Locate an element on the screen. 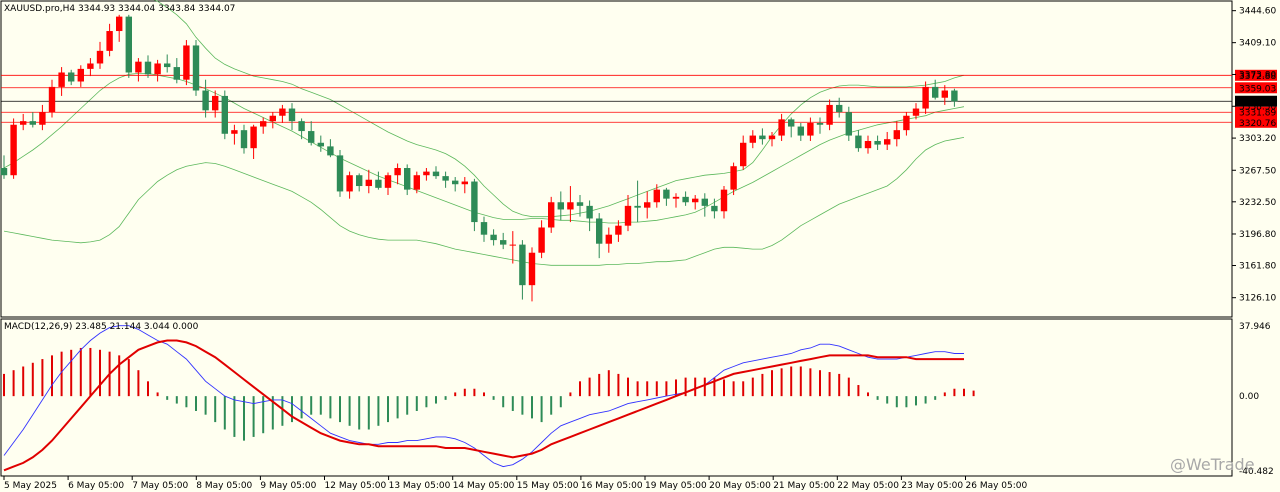 The image size is (1280, 492). x-label-1: 6 May 05:00 is located at coordinates (96, 486).